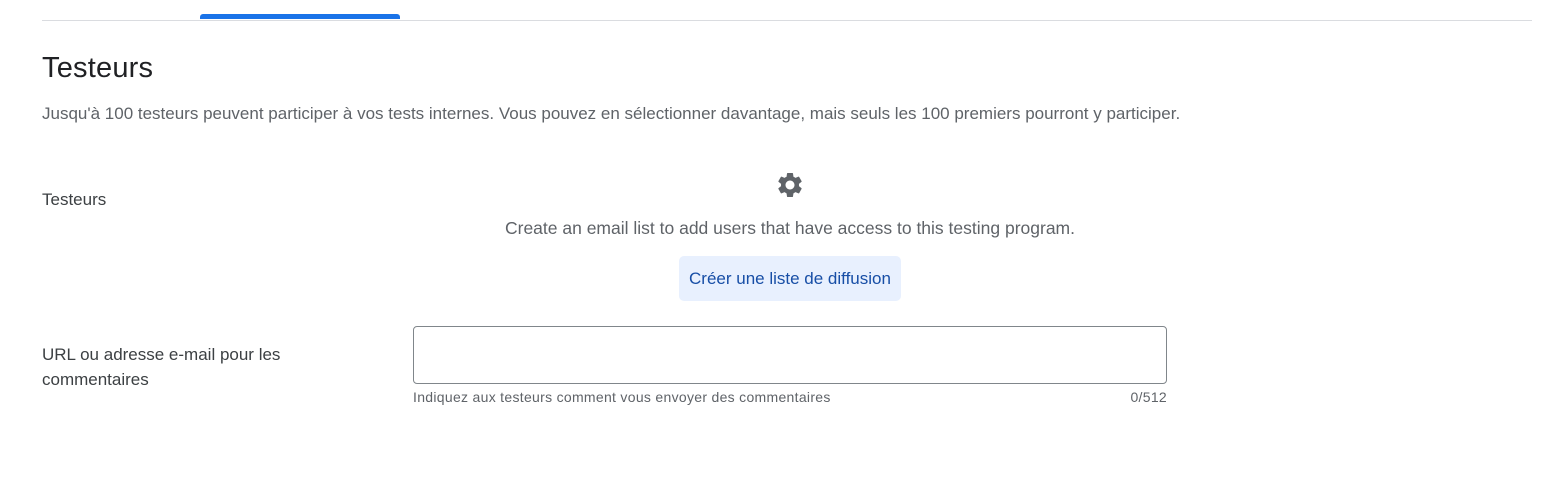 Image resolution: width=1561 pixels, height=501 pixels. I want to click on feedback-url-input, so click(790, 355).